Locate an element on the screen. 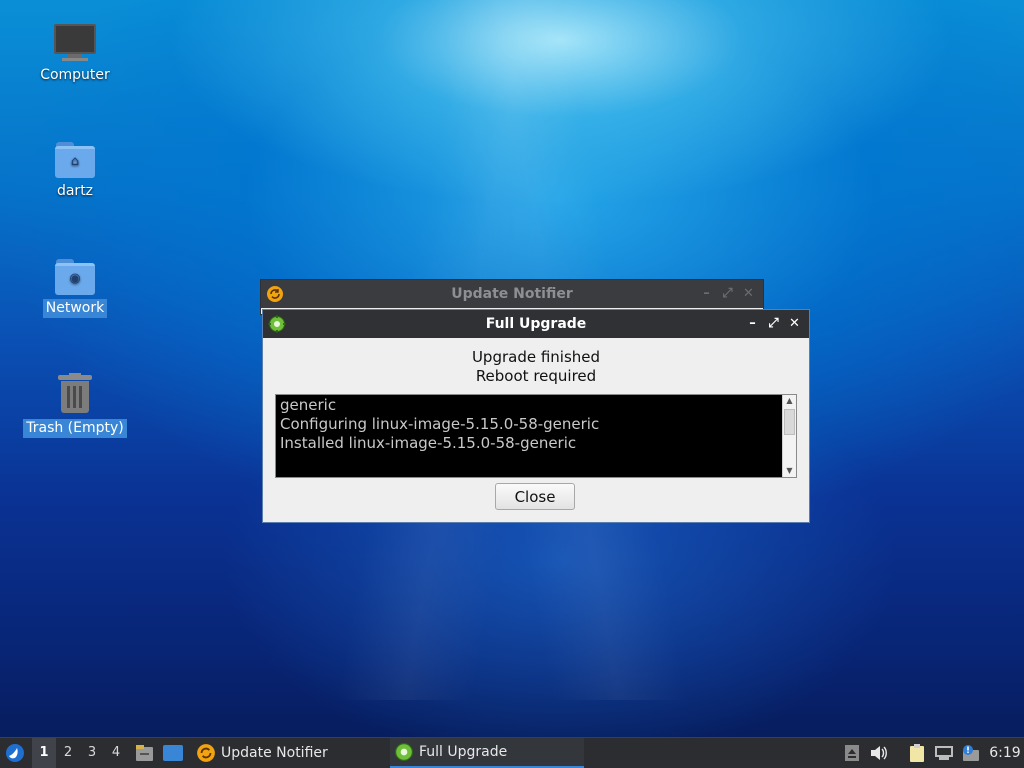 This screenshot has height=768, width=1024. desktop-icon-label: Computer is located at coordinates (75, 75).